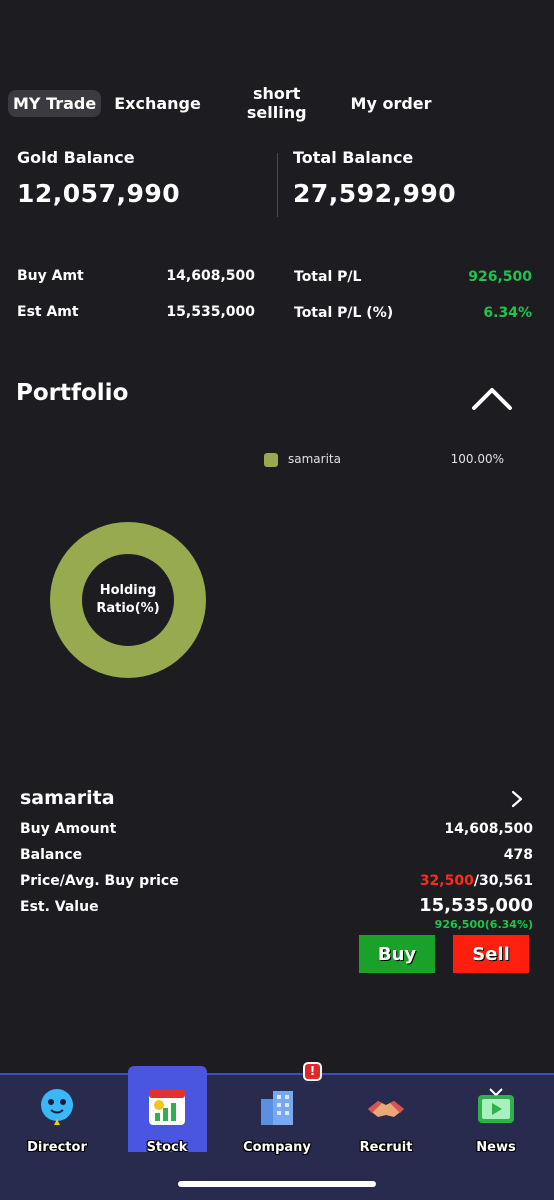 This screenshot has height=1200, width=554. Describe the element at coordinates (72, 393) in the screenshot. I see `portfolio-title: Portfolio` at that location.